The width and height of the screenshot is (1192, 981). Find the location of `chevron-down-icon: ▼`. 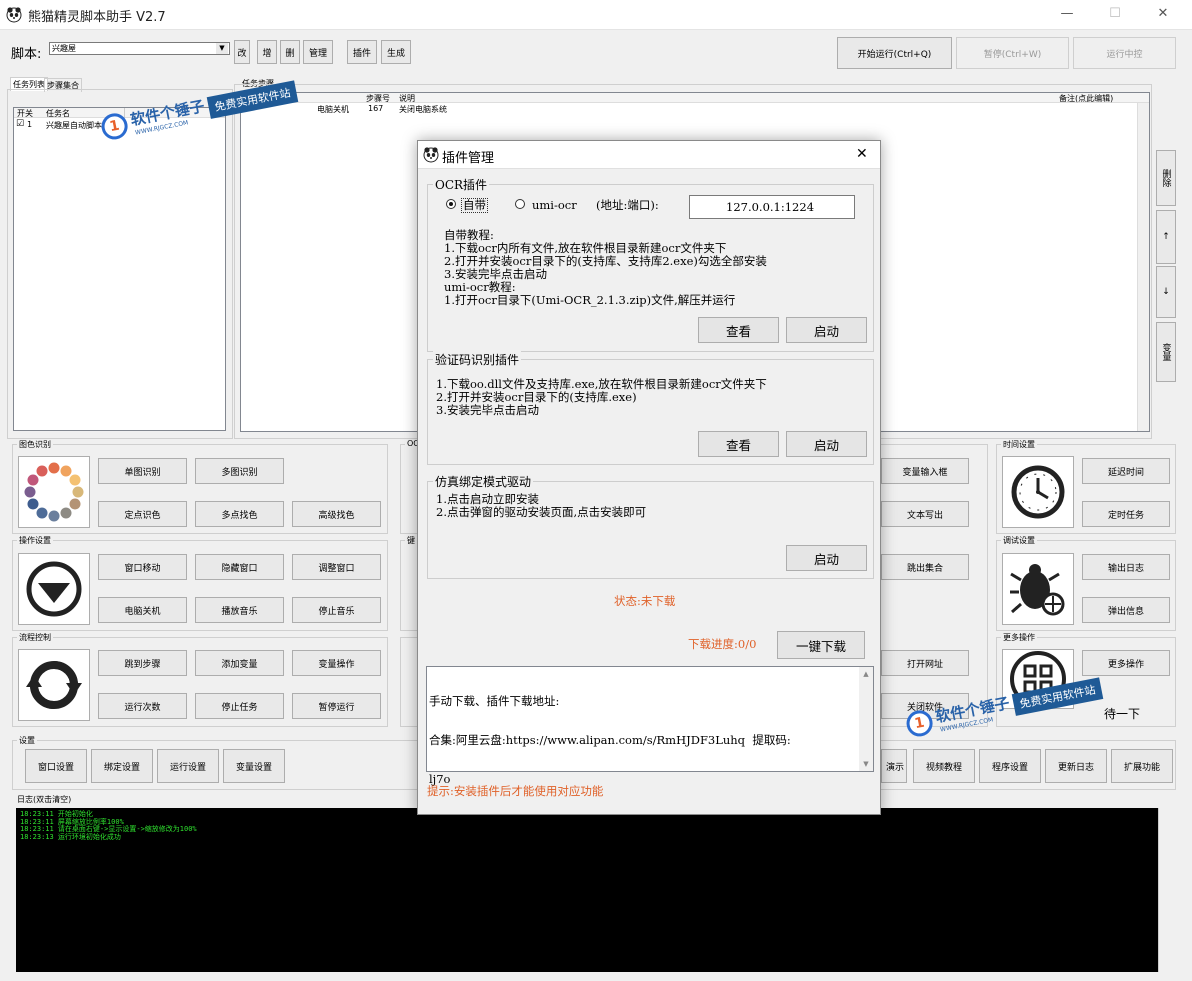

chevron-down-icon: ▼ is located at coordinates (222, 48).